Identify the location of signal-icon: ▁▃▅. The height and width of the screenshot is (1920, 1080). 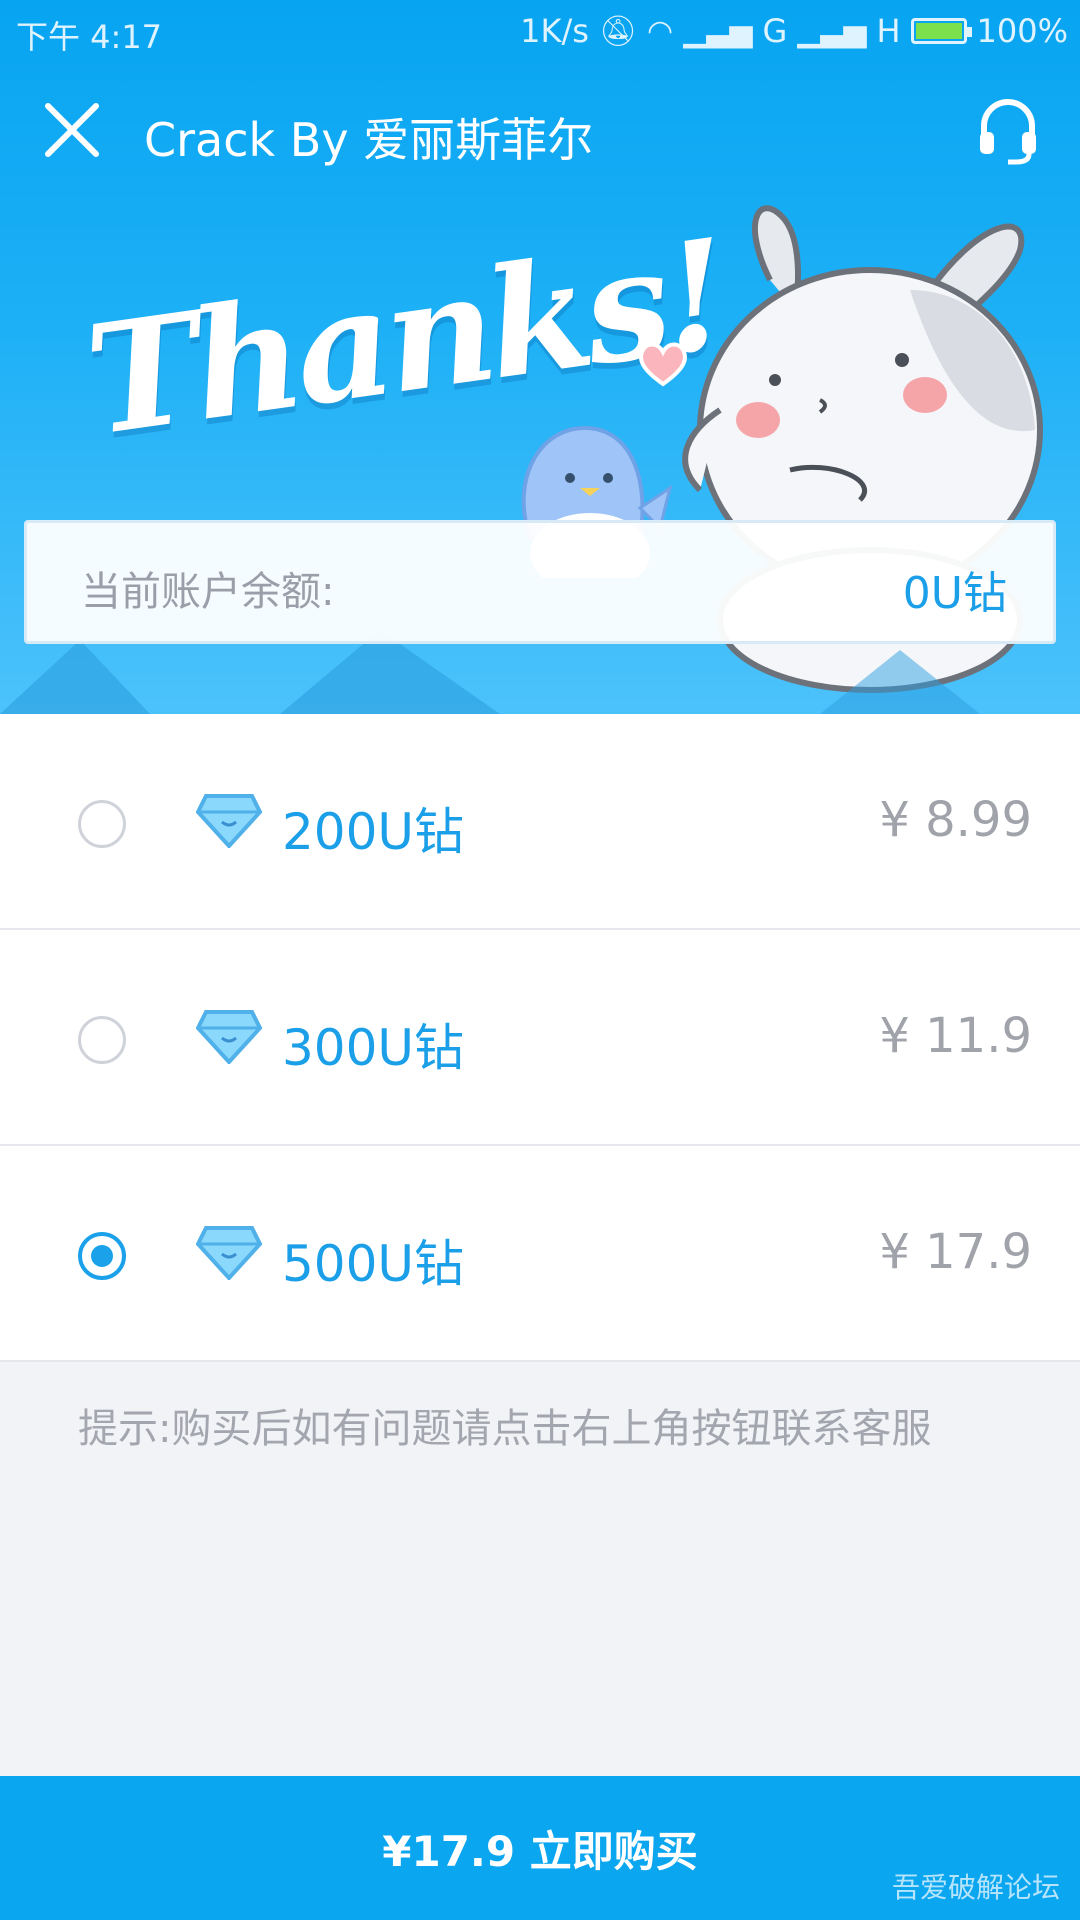
(718, 31).